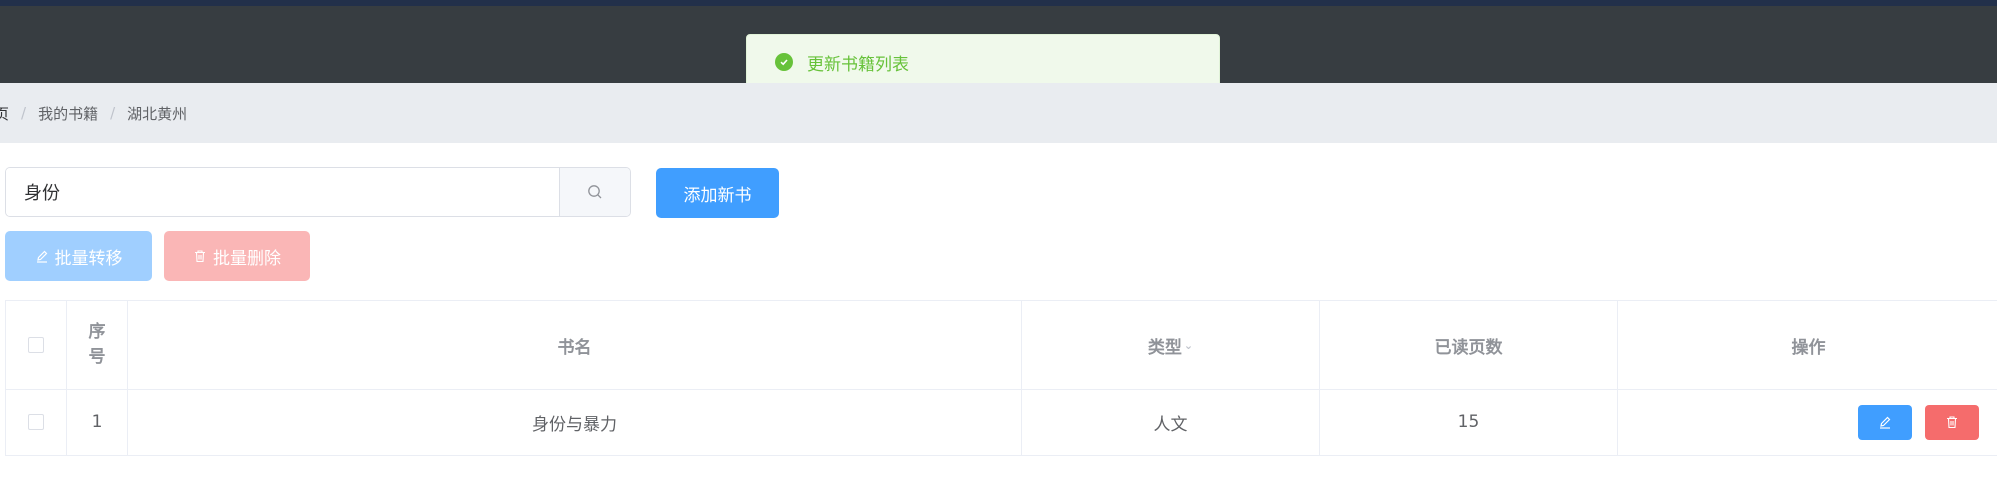 Image resolution: width=1997 pixels, height=478 pixels. I want to click on header-actions: 操作, so click(1808, 347).